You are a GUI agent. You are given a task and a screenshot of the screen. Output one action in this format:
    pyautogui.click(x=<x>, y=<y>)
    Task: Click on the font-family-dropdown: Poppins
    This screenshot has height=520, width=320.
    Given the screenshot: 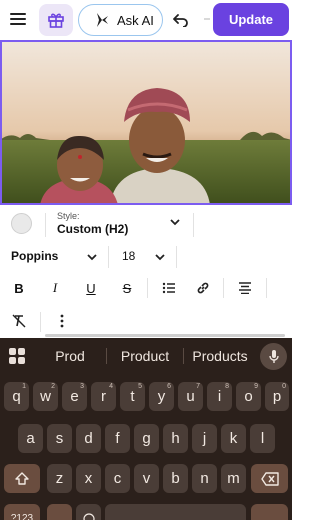 What is the action you would take?
    pyautogui.click(x=34, y=256)
    